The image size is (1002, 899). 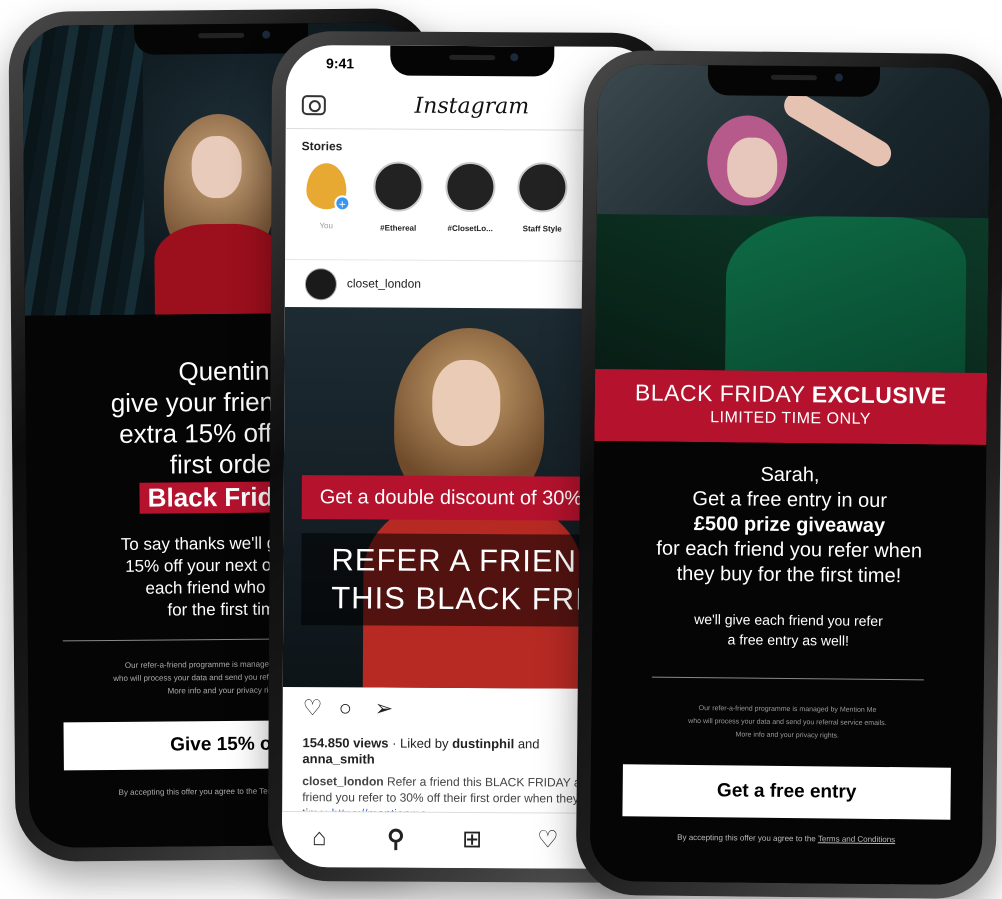 What do you see at coordinates (342, 203) in the screenshot?
I see `add-story-icon: +` at bounding box center [342, 203].